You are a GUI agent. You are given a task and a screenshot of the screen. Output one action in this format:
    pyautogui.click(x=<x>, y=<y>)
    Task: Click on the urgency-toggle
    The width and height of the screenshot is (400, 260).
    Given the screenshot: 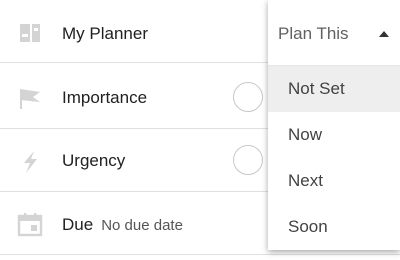 What is the action you would take?
    pyautogui.click(x=248, y=160)
    